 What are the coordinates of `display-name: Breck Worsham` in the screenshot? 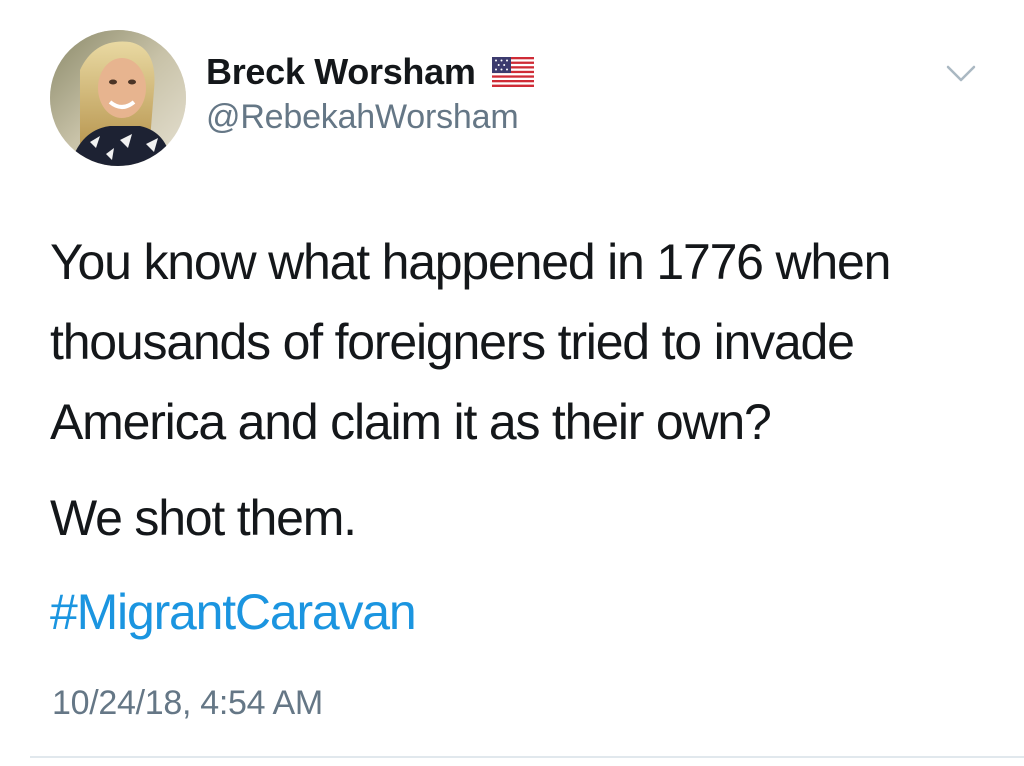 It's located at (341, 72).